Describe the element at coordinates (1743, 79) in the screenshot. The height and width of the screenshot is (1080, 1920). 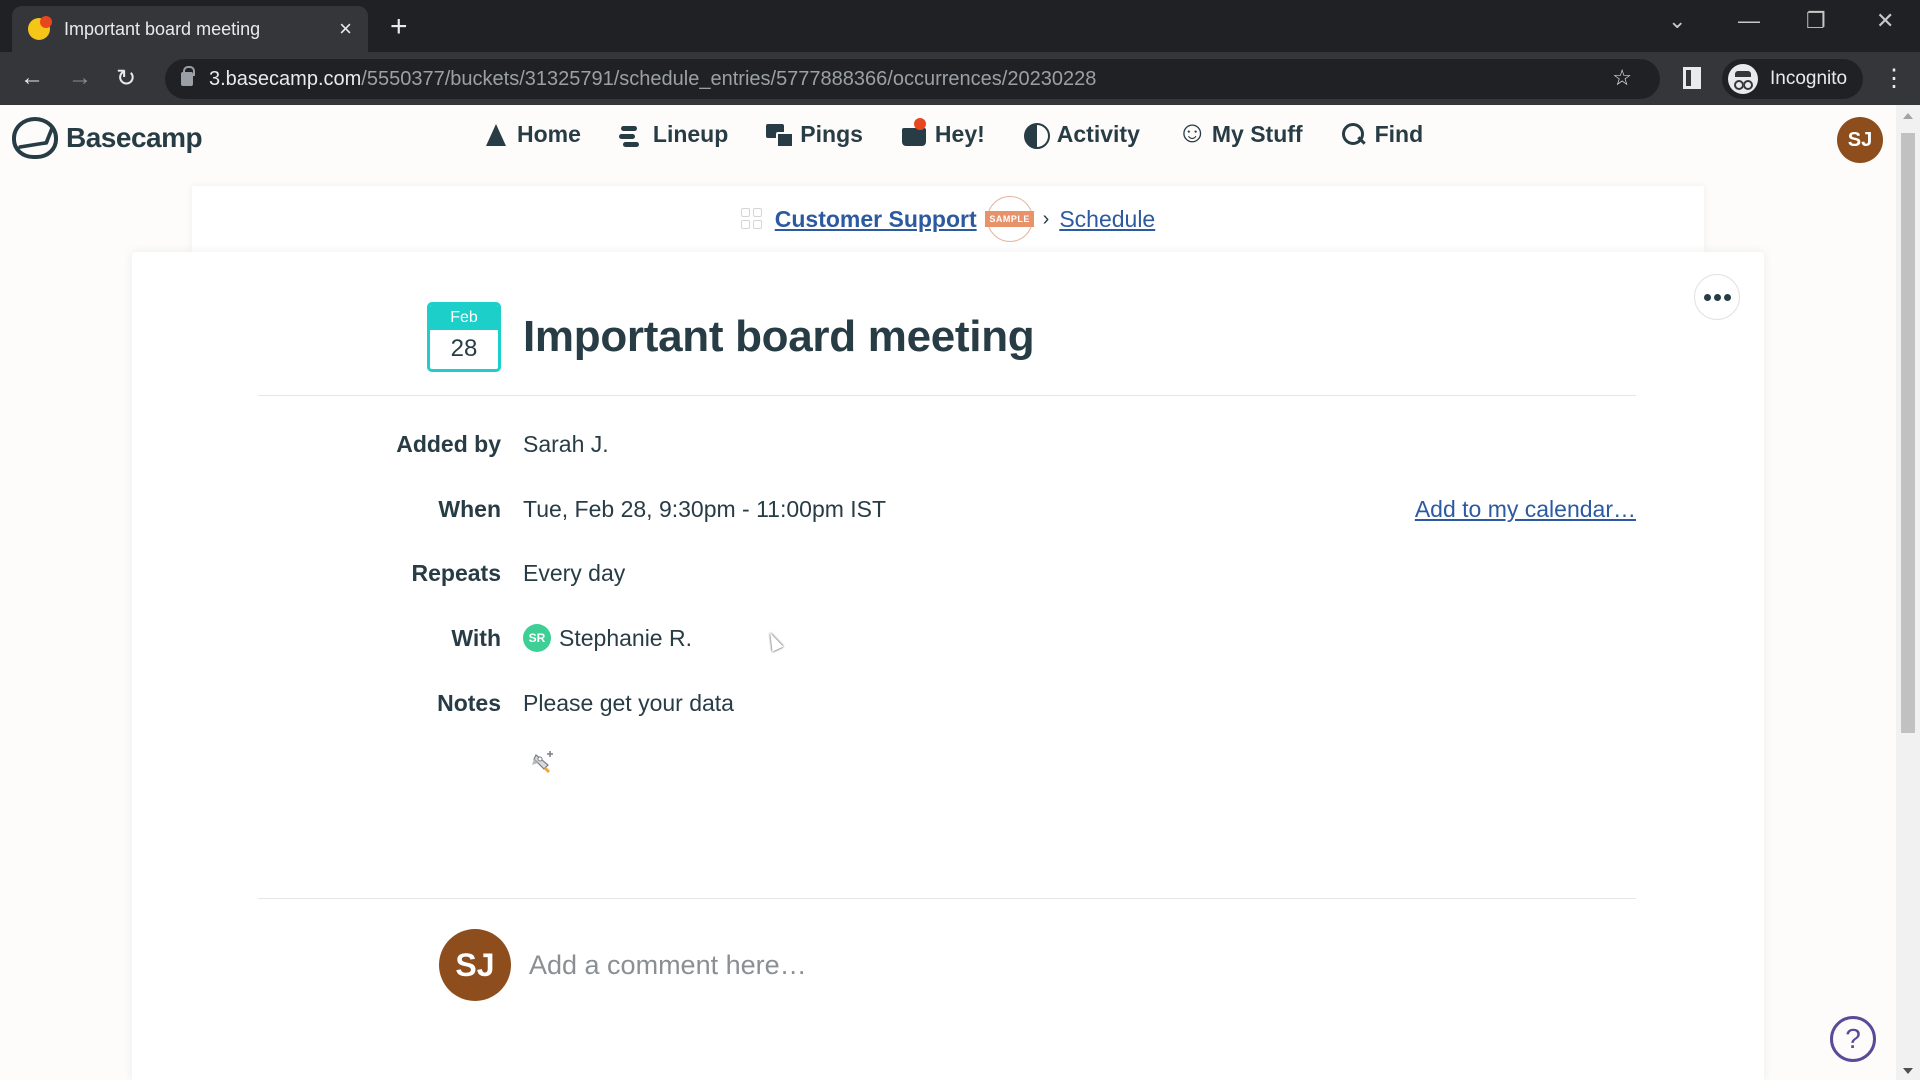
I see `incognito-icon` at that location.